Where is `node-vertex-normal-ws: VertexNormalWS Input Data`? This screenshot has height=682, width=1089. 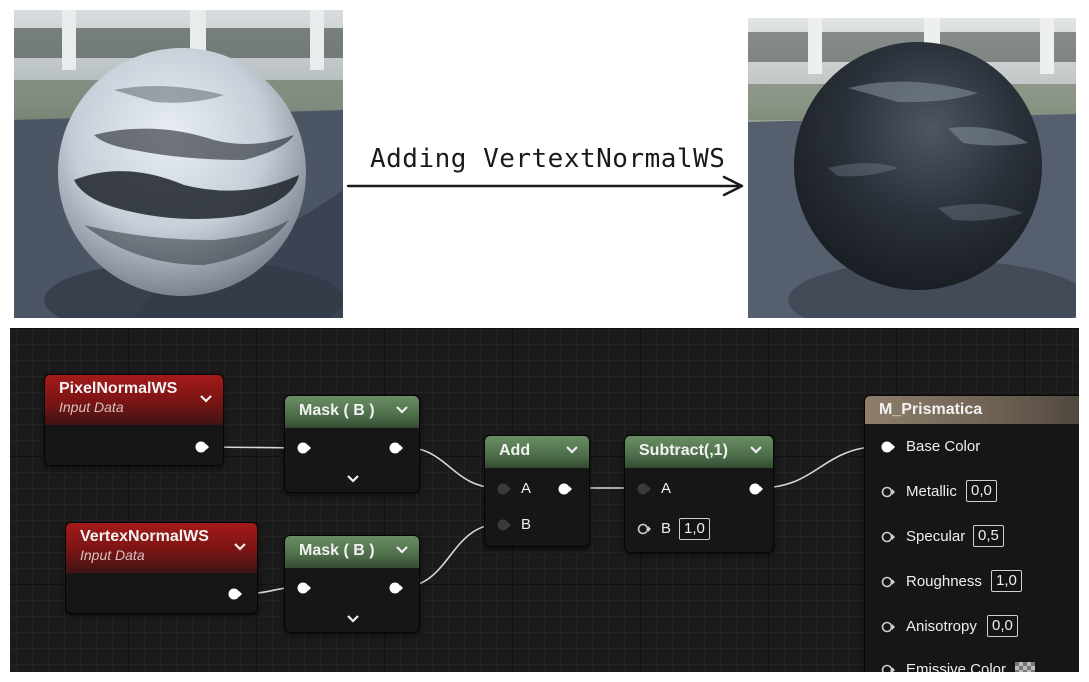 node-vertex-normal-ws: VertexNormalWS Input Data is located at coordinates (161, 568).